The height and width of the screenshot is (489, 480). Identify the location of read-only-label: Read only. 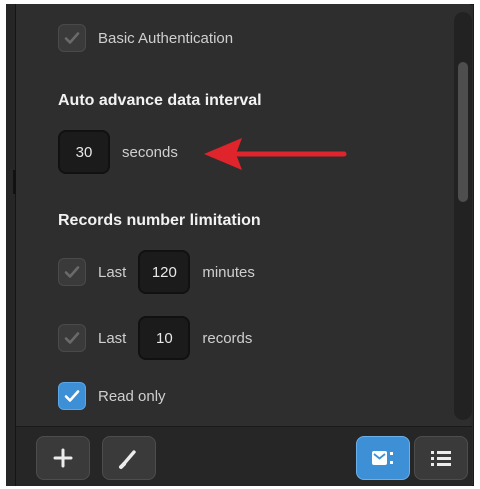
(132, 396).